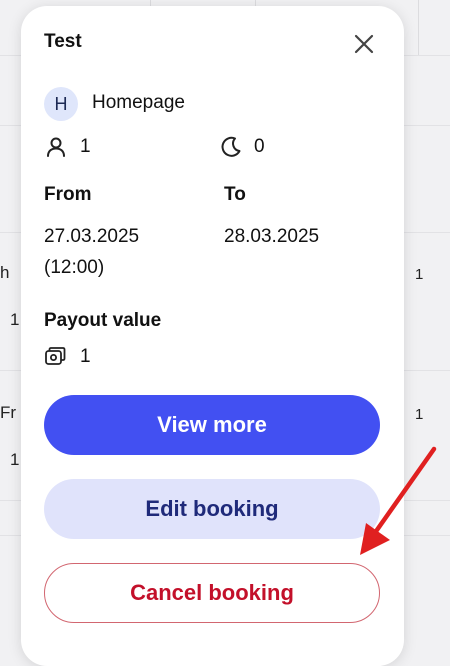 The width and height of the screenshot is (450, 666). Describe the element at coordinates (235, 194) in the screenshot. I see `to-label: To` at that location.